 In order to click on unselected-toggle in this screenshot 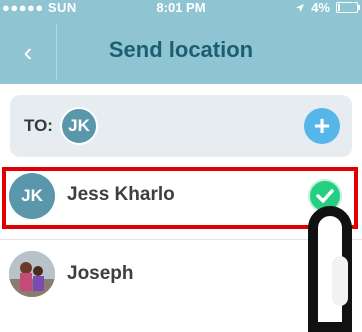, I will do `click(340, 281)`.